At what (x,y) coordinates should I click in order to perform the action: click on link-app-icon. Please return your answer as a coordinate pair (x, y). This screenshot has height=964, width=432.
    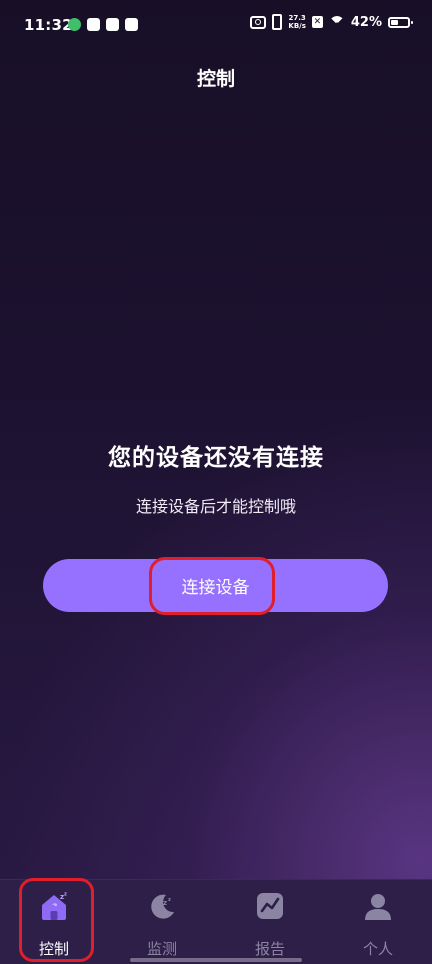
    Looking at the image, I should click on (112, 24).